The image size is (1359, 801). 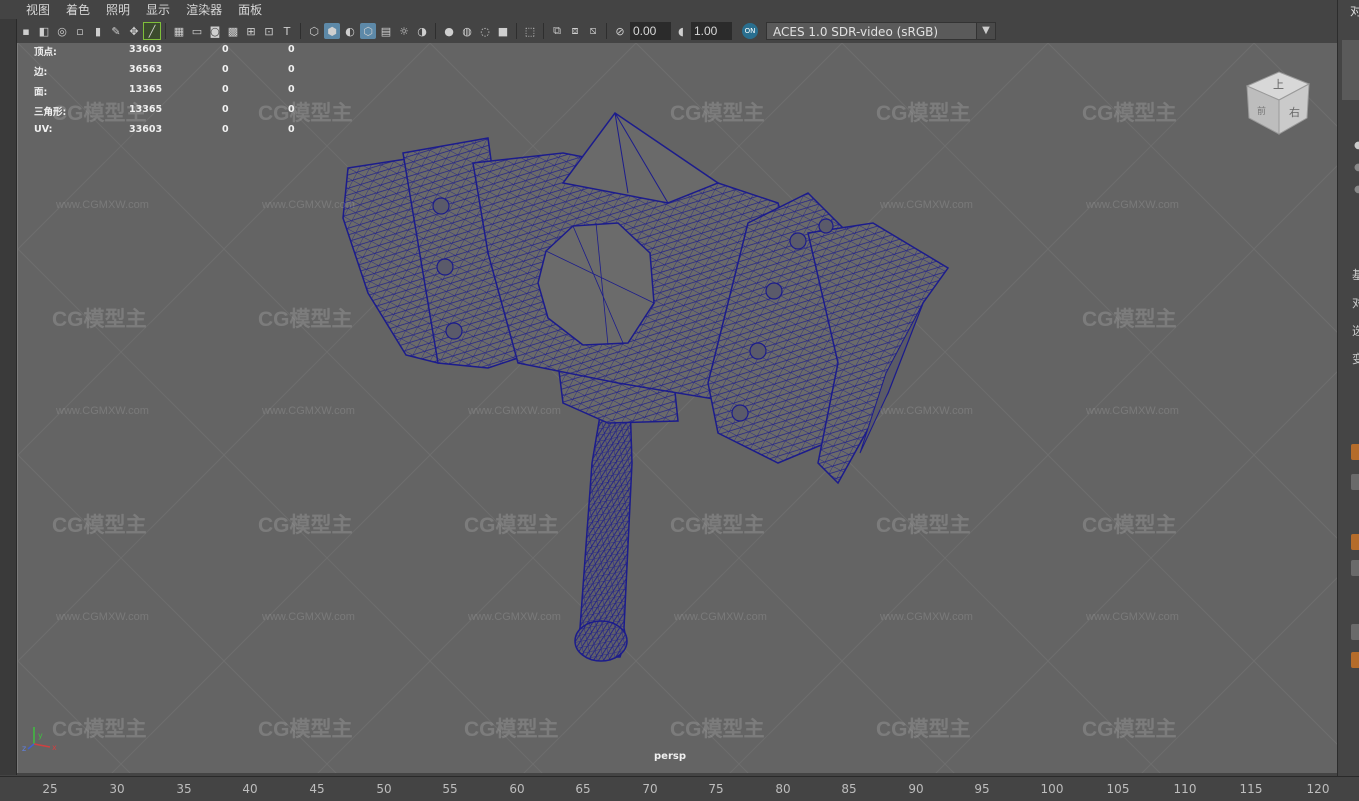 I want to click on color-space-dropdown: ACES 1.0 SDR-video (sRGB) ▼, so click(x=881, y=31).